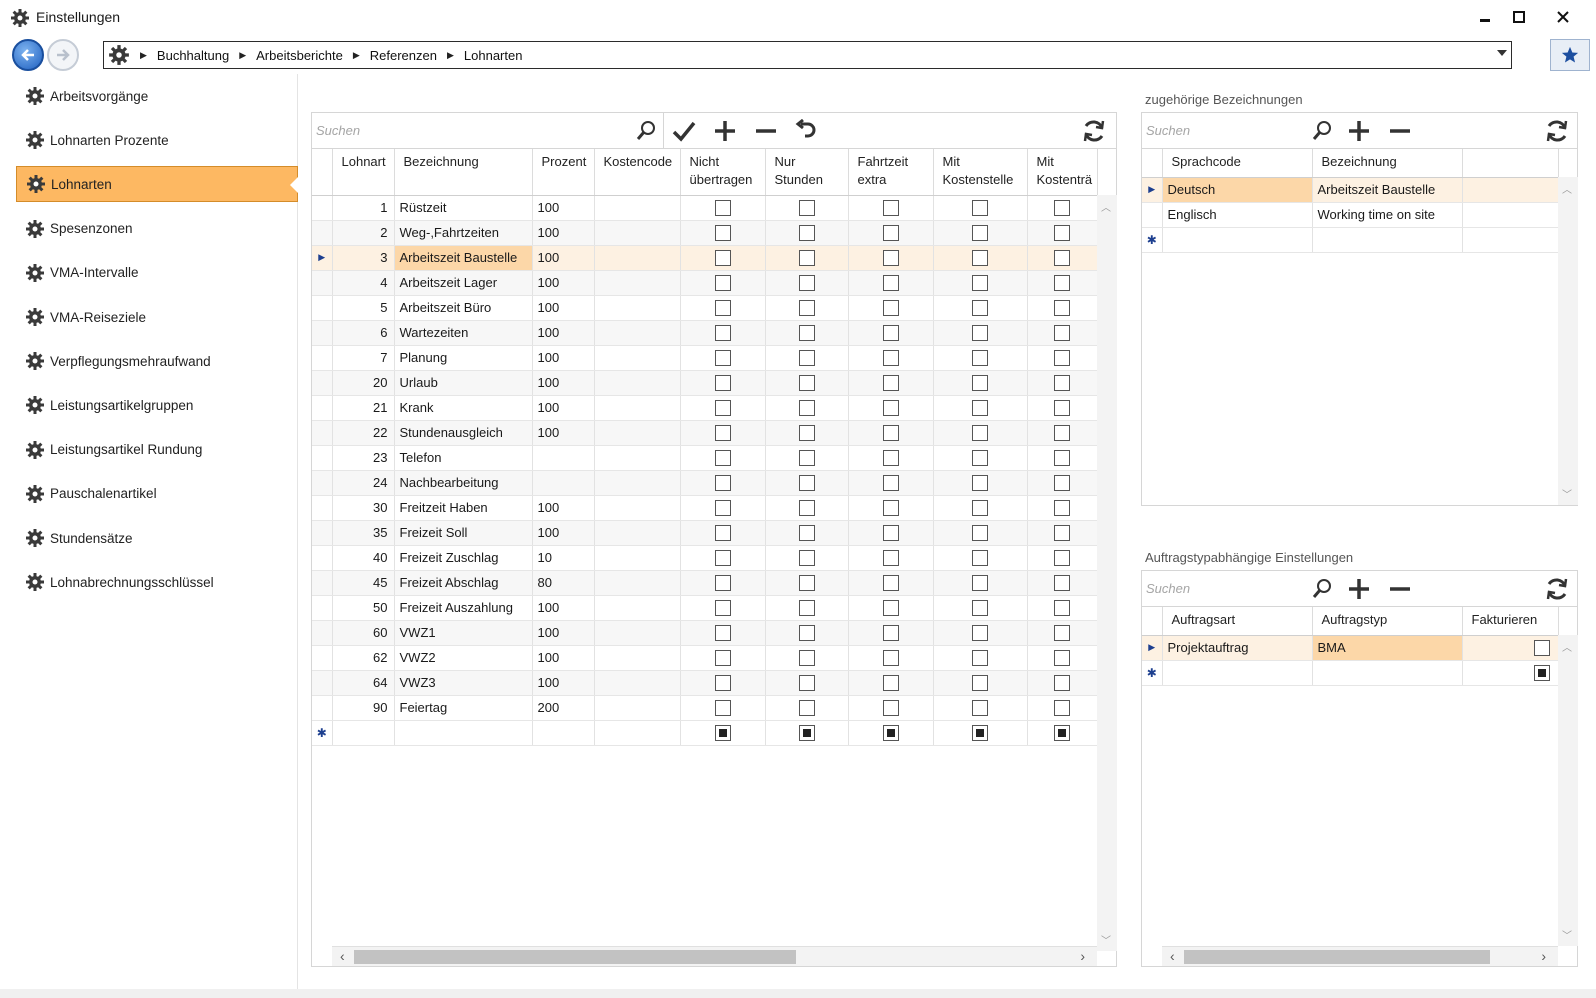 Image resolution: width=1596 pixels, height=998 pixels. What do you see at coordinates (563, 583) in the screenshot?
I see `cell-prozent: 80` at bounding box center [563, 583].